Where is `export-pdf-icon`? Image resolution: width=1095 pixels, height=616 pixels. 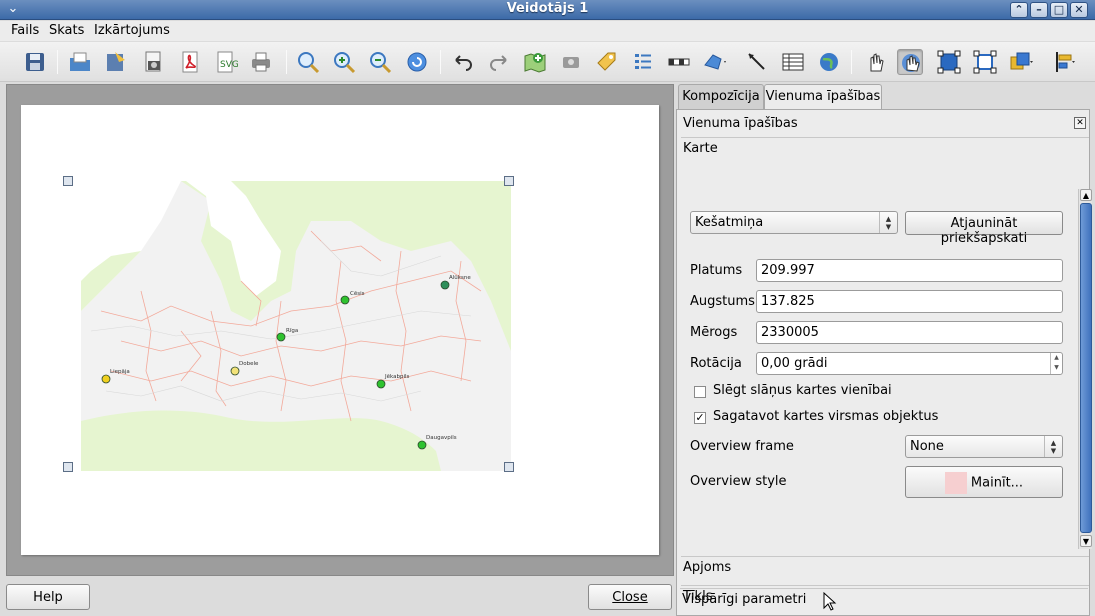 export-pdf-icon is located at coordinates (190, 62).